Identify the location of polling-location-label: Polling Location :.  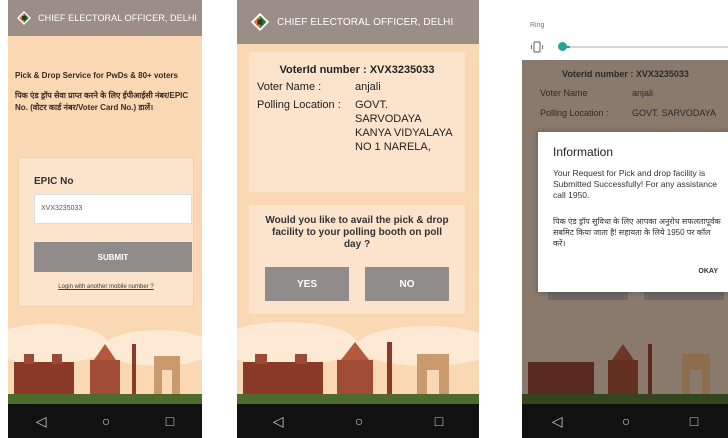
(299, 105).